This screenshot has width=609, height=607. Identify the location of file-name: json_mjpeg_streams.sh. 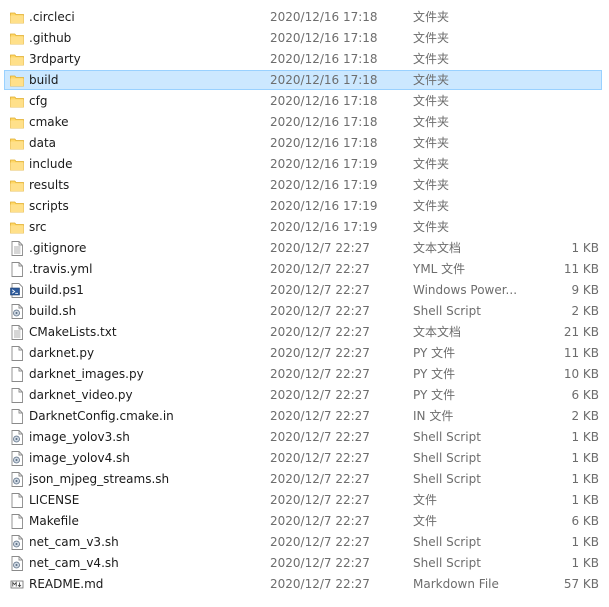
(99, 479).